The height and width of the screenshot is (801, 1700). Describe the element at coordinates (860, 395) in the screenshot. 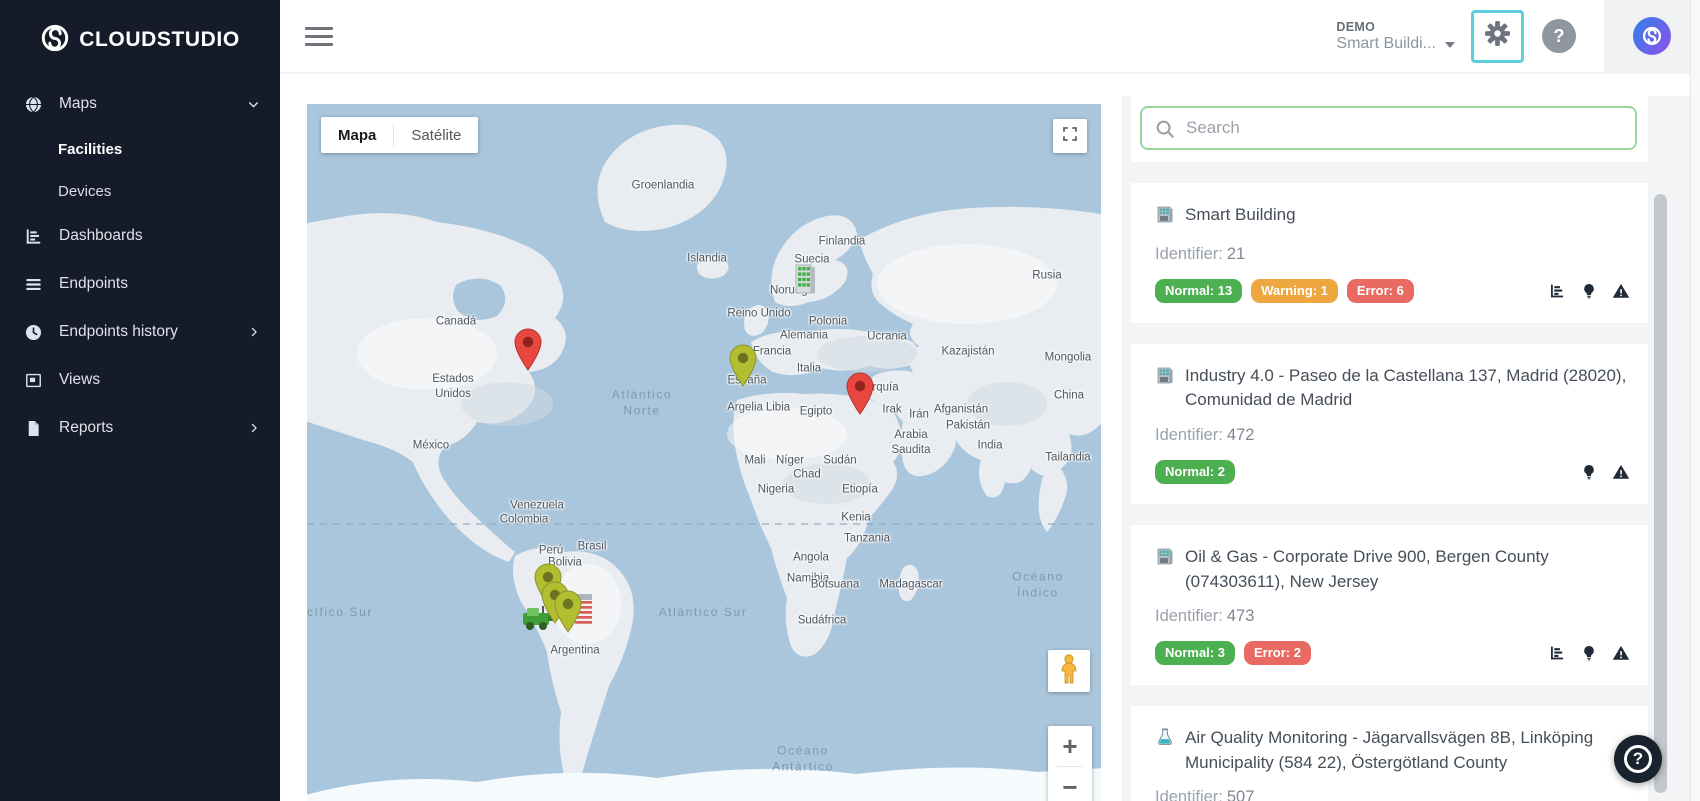

I see `marker-pin-egypt` at that location.